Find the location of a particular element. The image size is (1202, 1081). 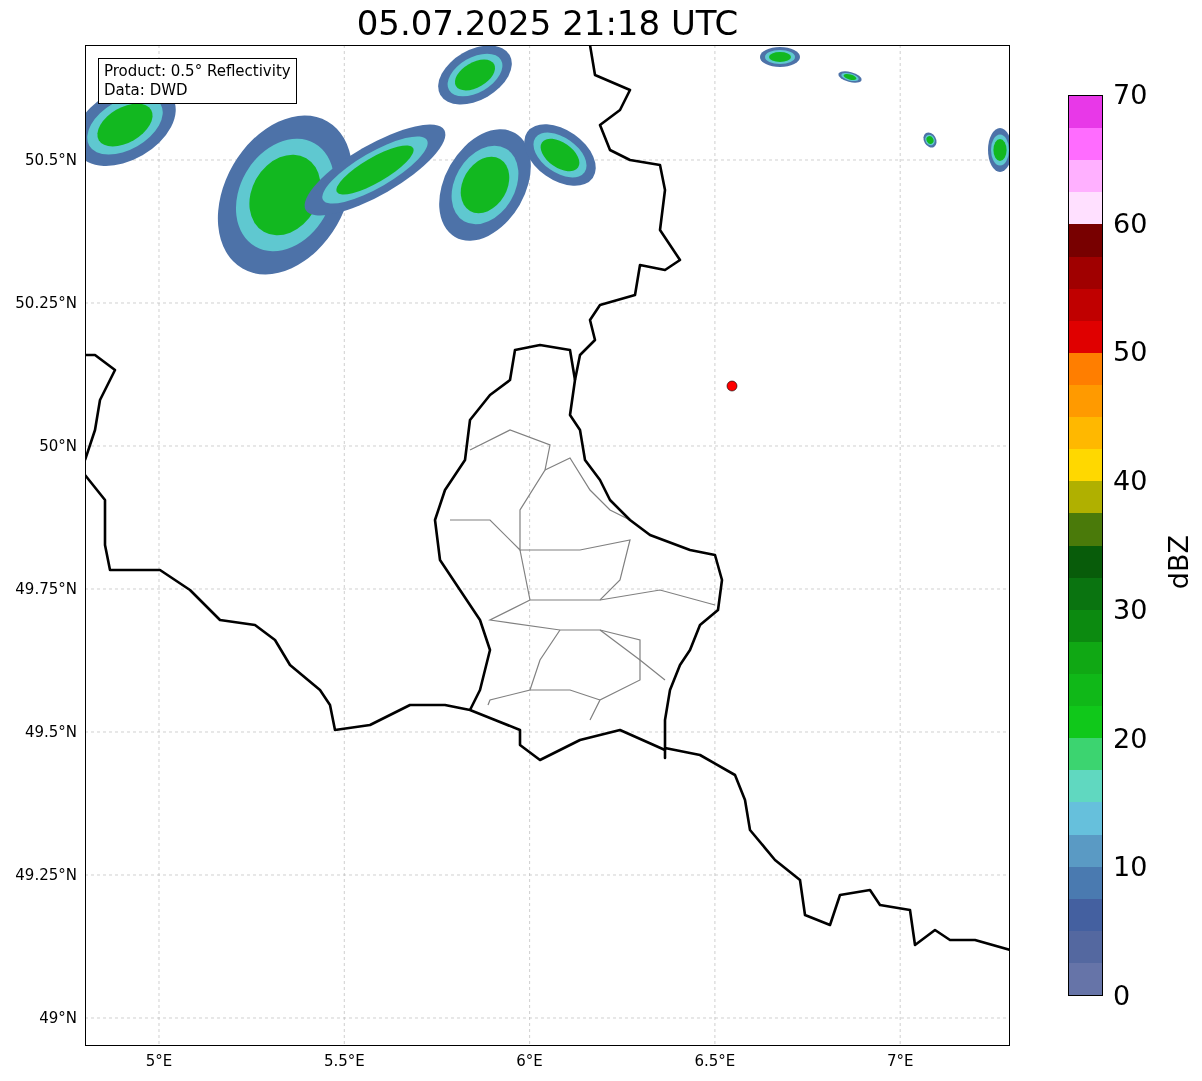

colorbar-tick-label: 10 is located at coordinates (1130, 867).